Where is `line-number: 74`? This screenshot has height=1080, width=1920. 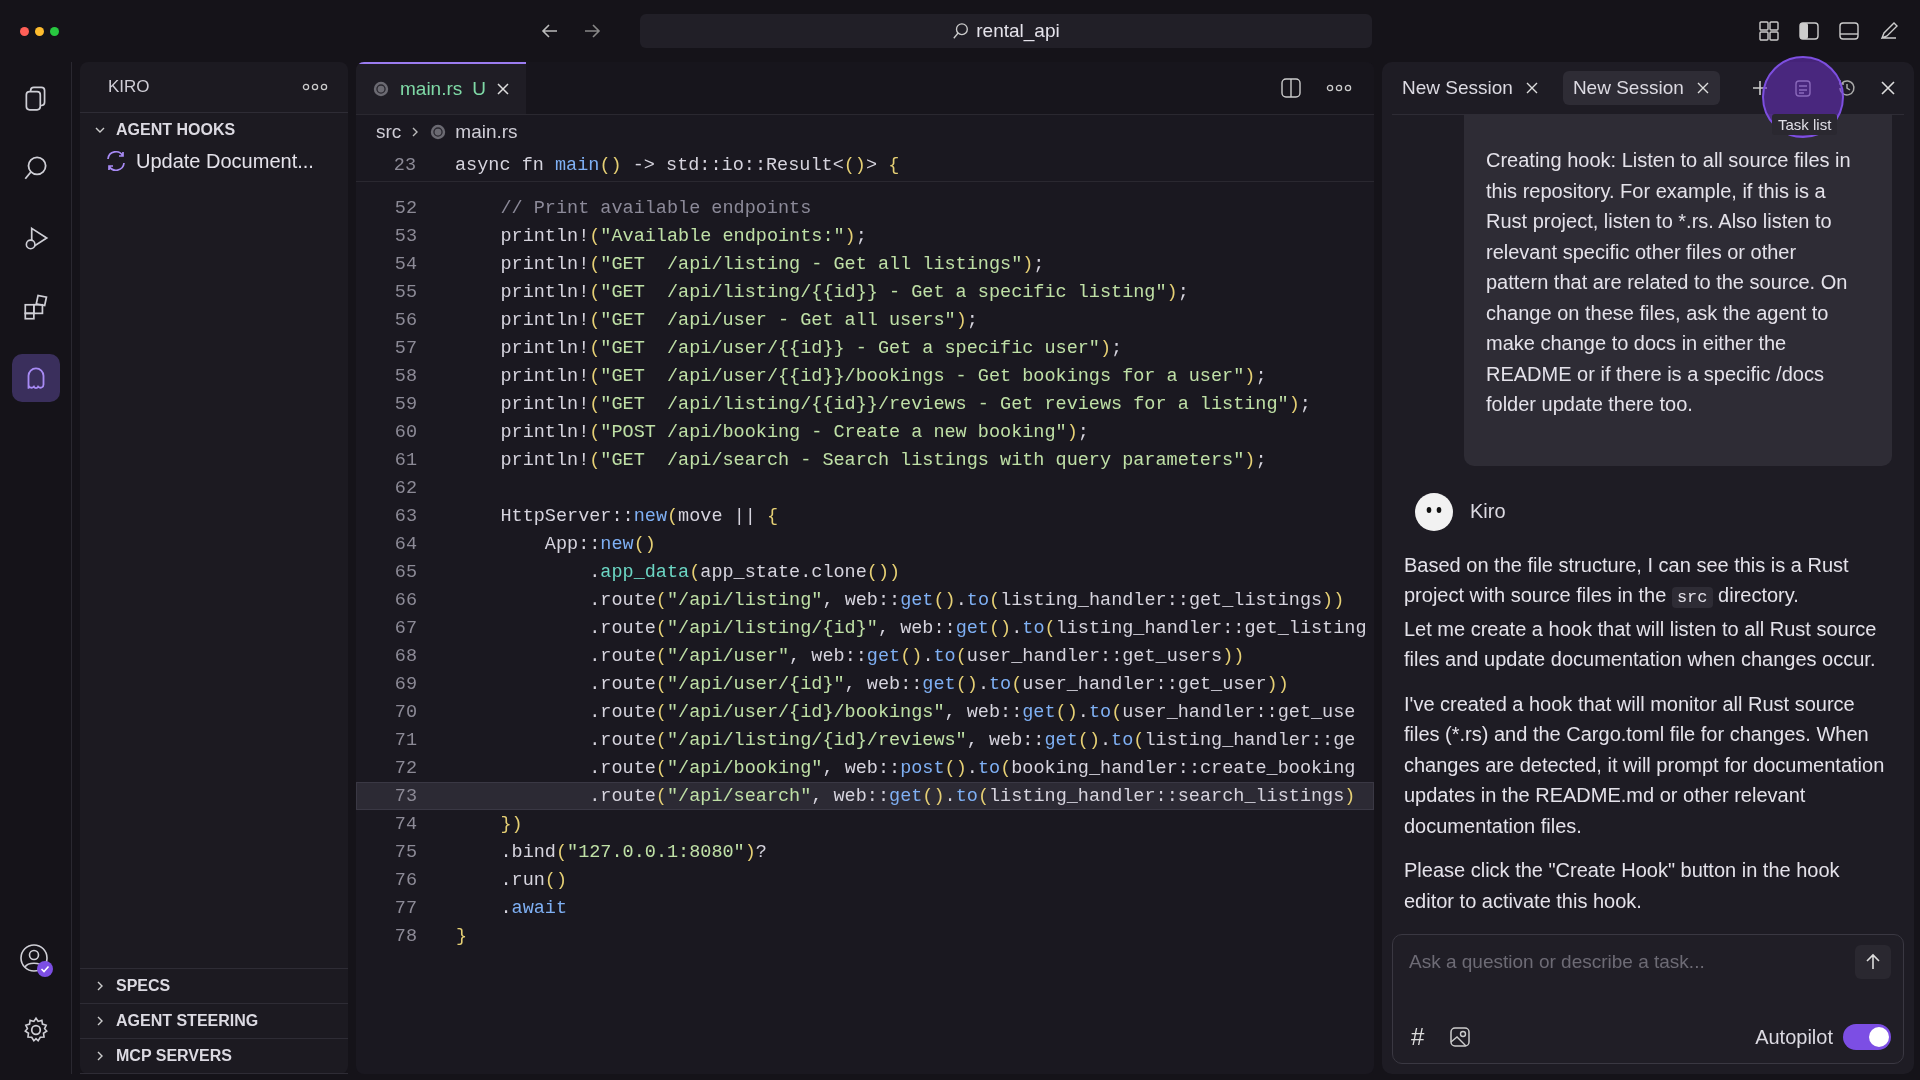 line-number: 74 is located at coordinates (405, 824).